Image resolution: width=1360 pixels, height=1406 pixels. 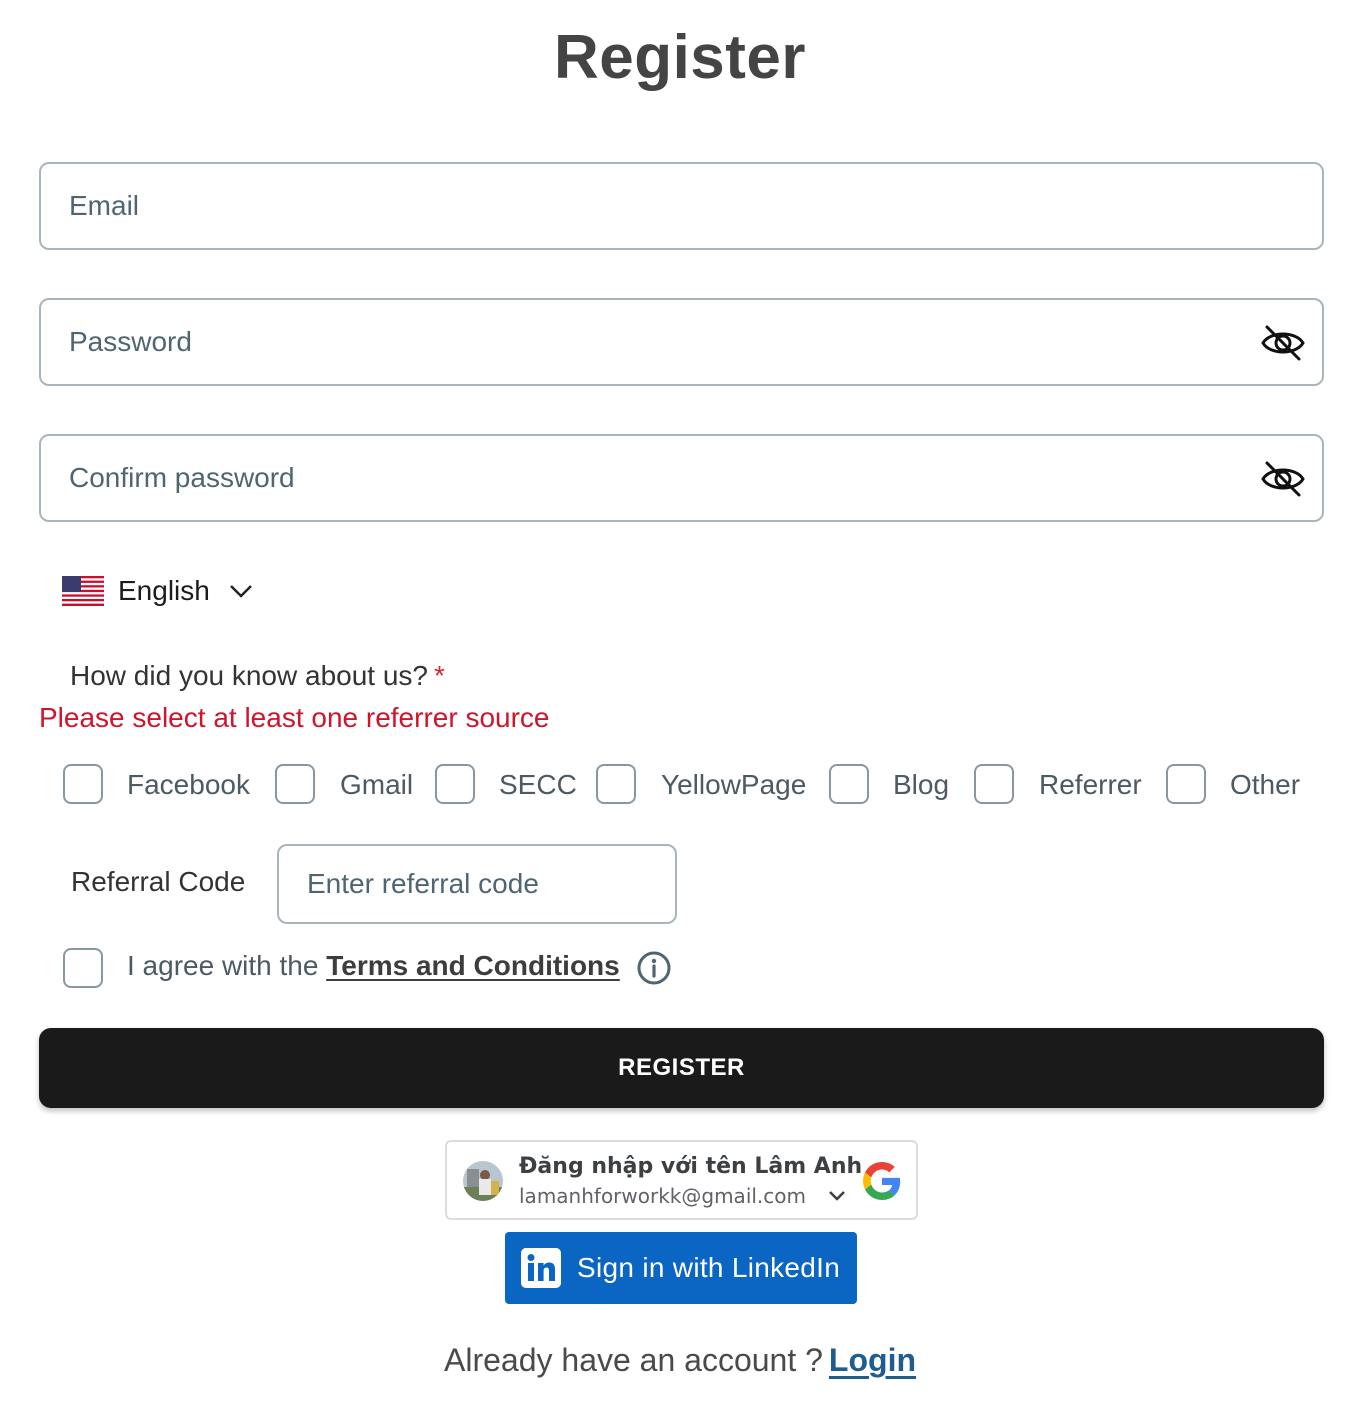 What do you see at coordinates (734, 784) in the screenshot?
I see `checkbox-label-yellowpage: YellowPage` at bounding box center [734, 784].